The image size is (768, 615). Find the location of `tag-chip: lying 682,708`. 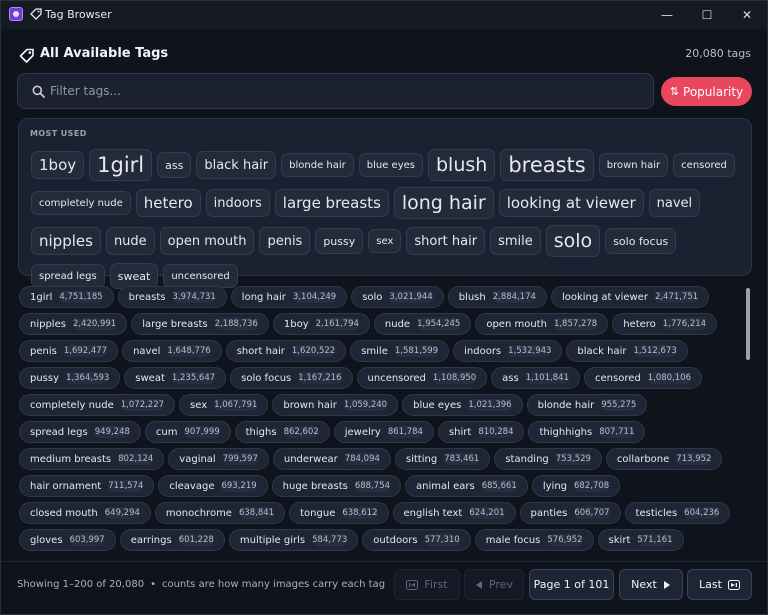

tag-chip: lying 682,708 is located at coordinates (576, 486).